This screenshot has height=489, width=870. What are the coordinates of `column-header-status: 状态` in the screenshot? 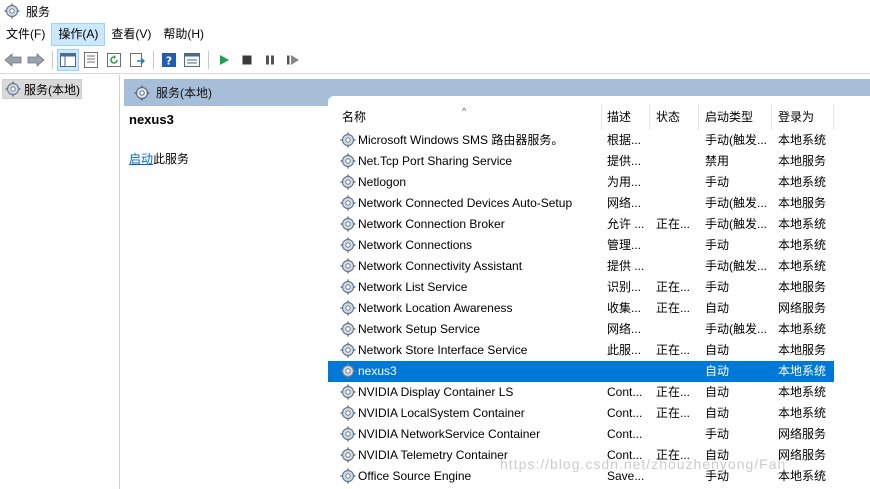 It's located at (674, 117).